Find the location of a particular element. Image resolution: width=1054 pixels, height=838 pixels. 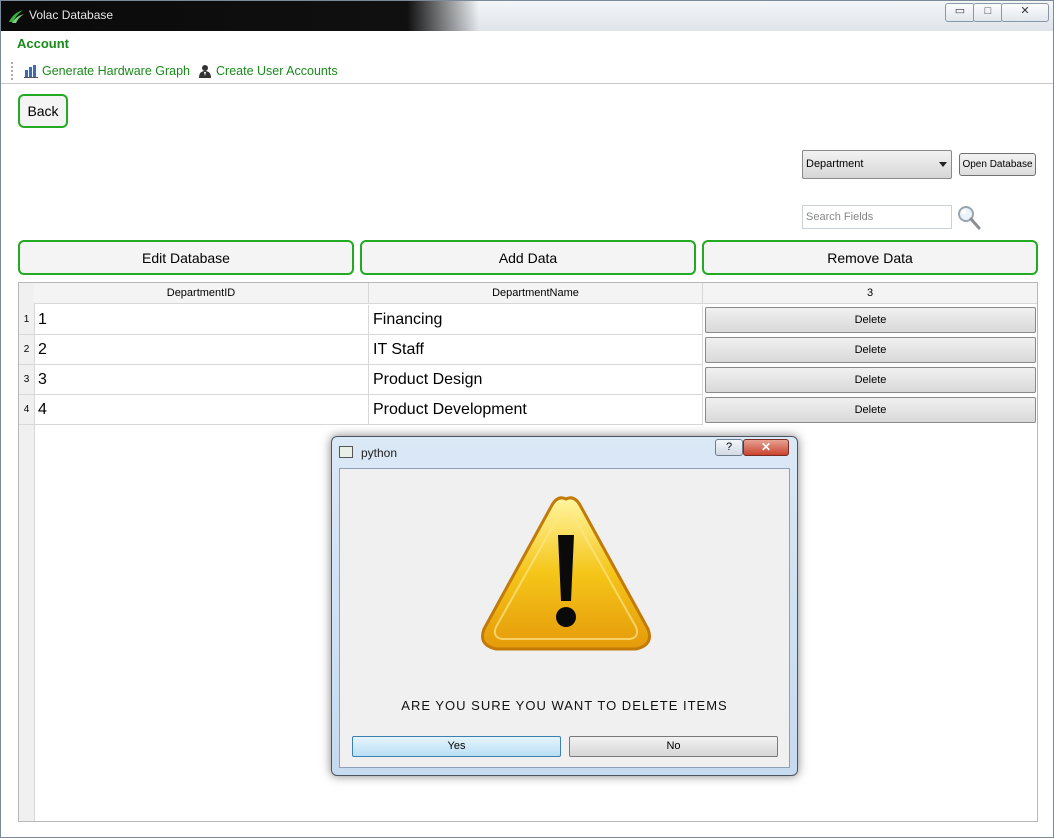

edit-database-button: Edit Database is located at coordinates (186, 257).